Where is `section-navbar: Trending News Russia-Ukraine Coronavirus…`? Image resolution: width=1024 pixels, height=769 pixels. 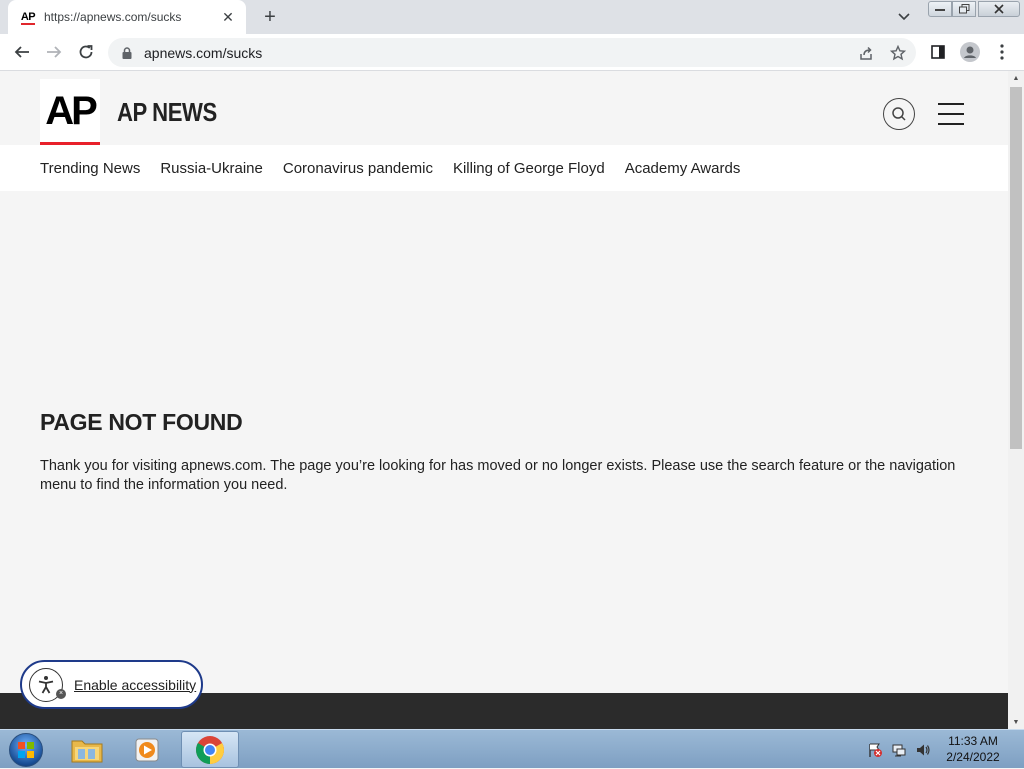
section-navbar: Trending News Russia-Ukraine Coronavirus… is located at coordinates (504, 168).